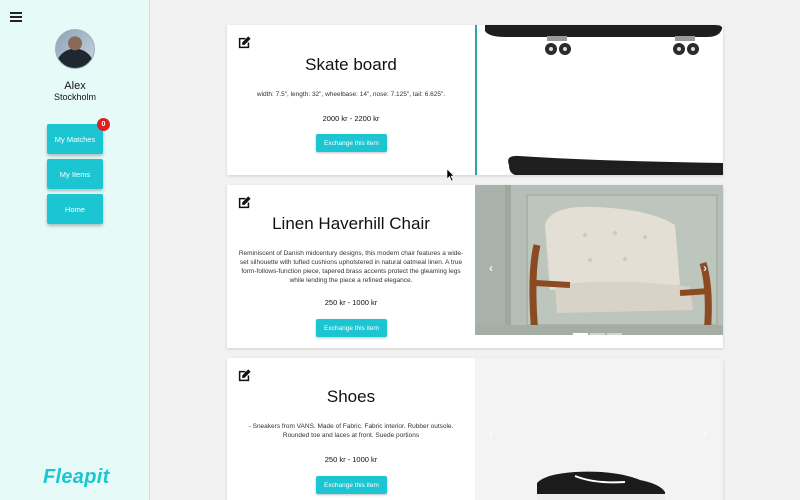 The image size is (800, 500). I want to click on user-city: Stockholm, so click(75, 97).